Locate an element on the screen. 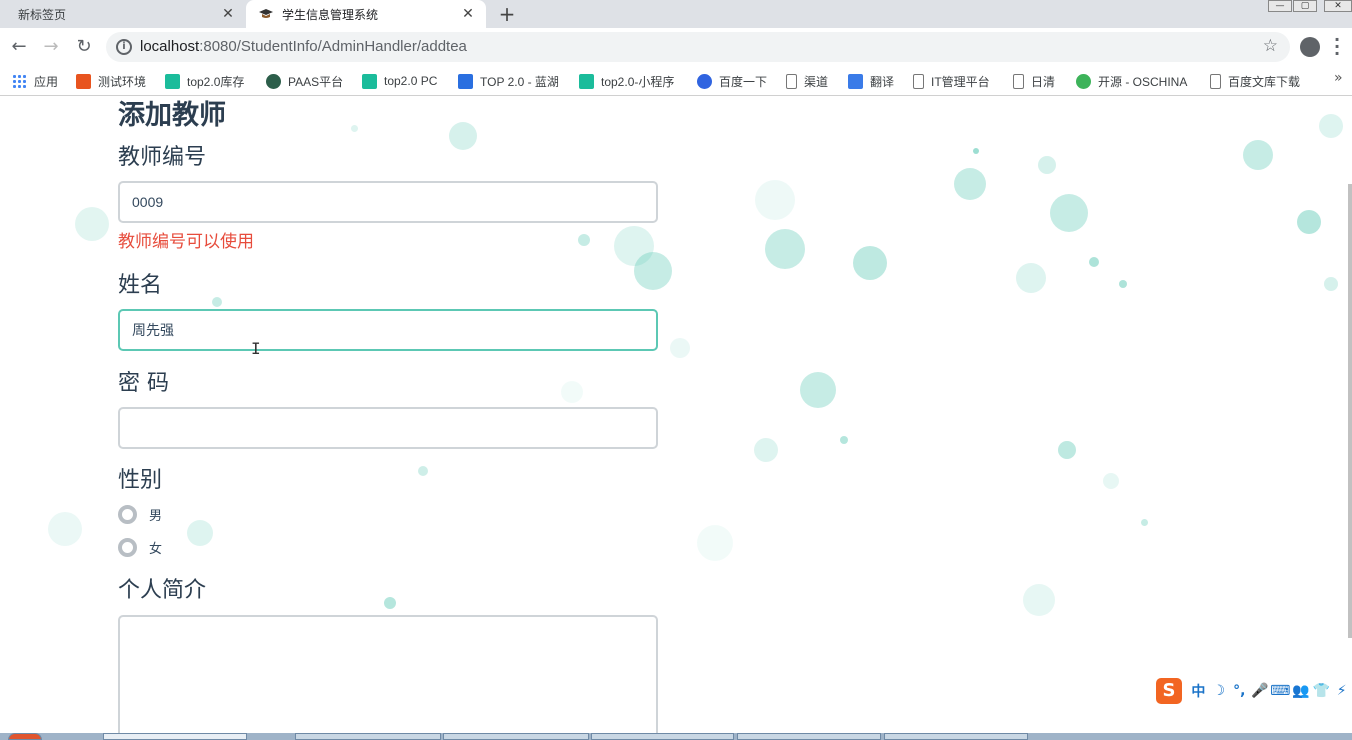 The image size is (1352, 740). bookmark-label: 百度文库下载 is located at coordinates (1264, 81).